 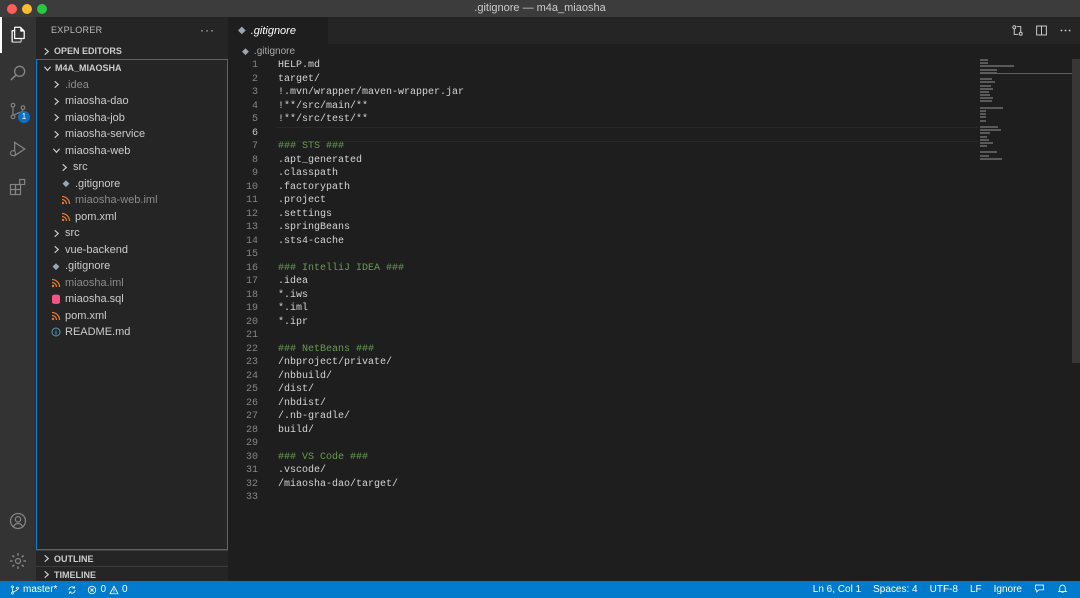 I want to click on line-text: ### NetBeans ###, so click(x=326, y=349).